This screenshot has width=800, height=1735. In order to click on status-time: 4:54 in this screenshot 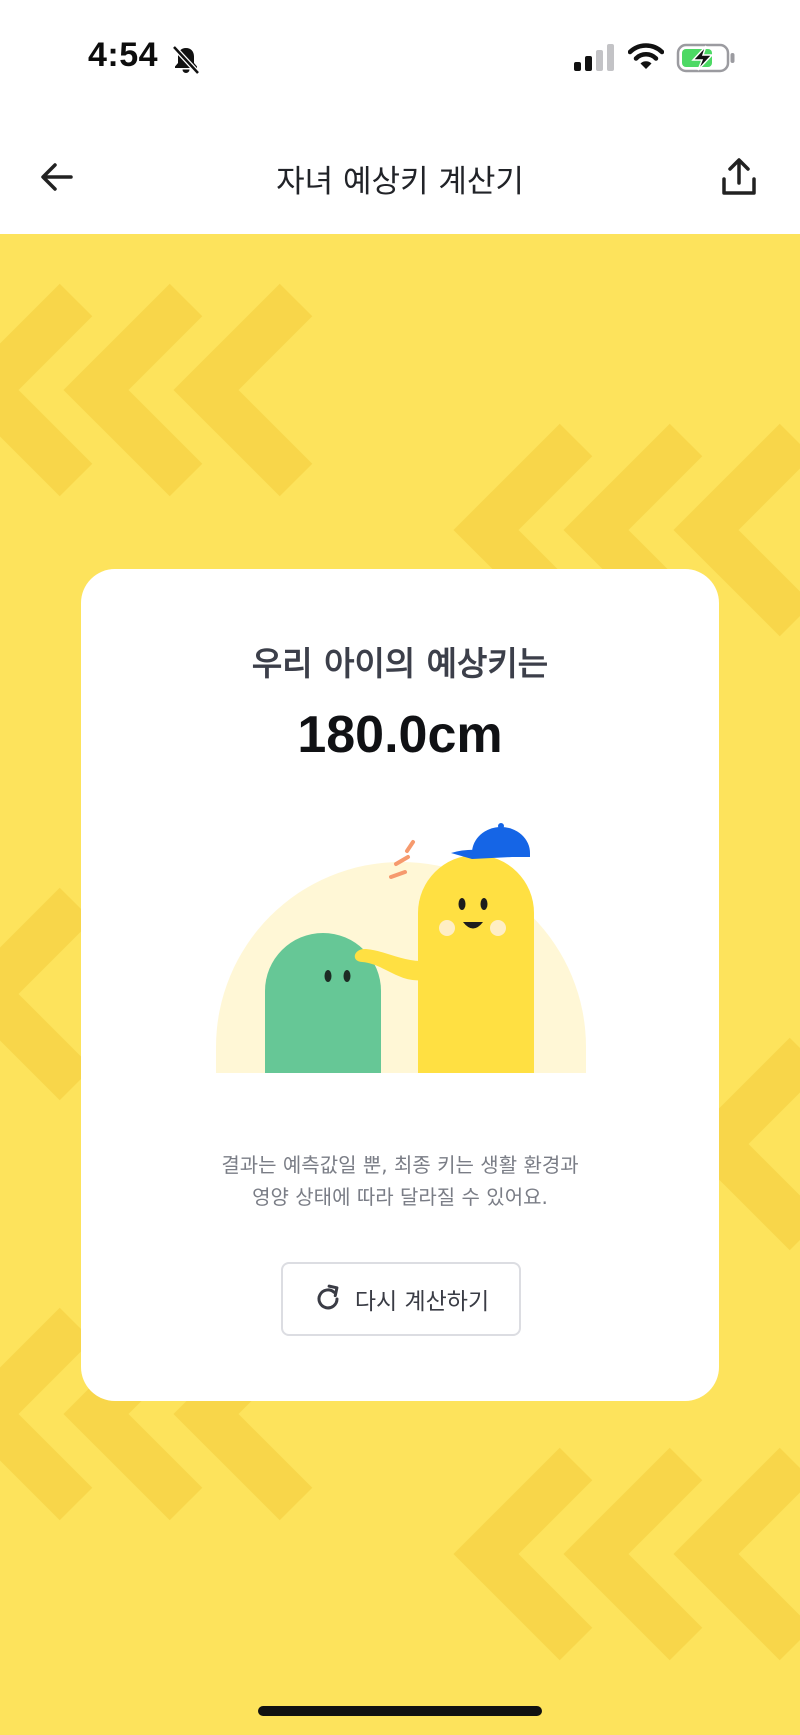, I will do `click(123, 55)`.